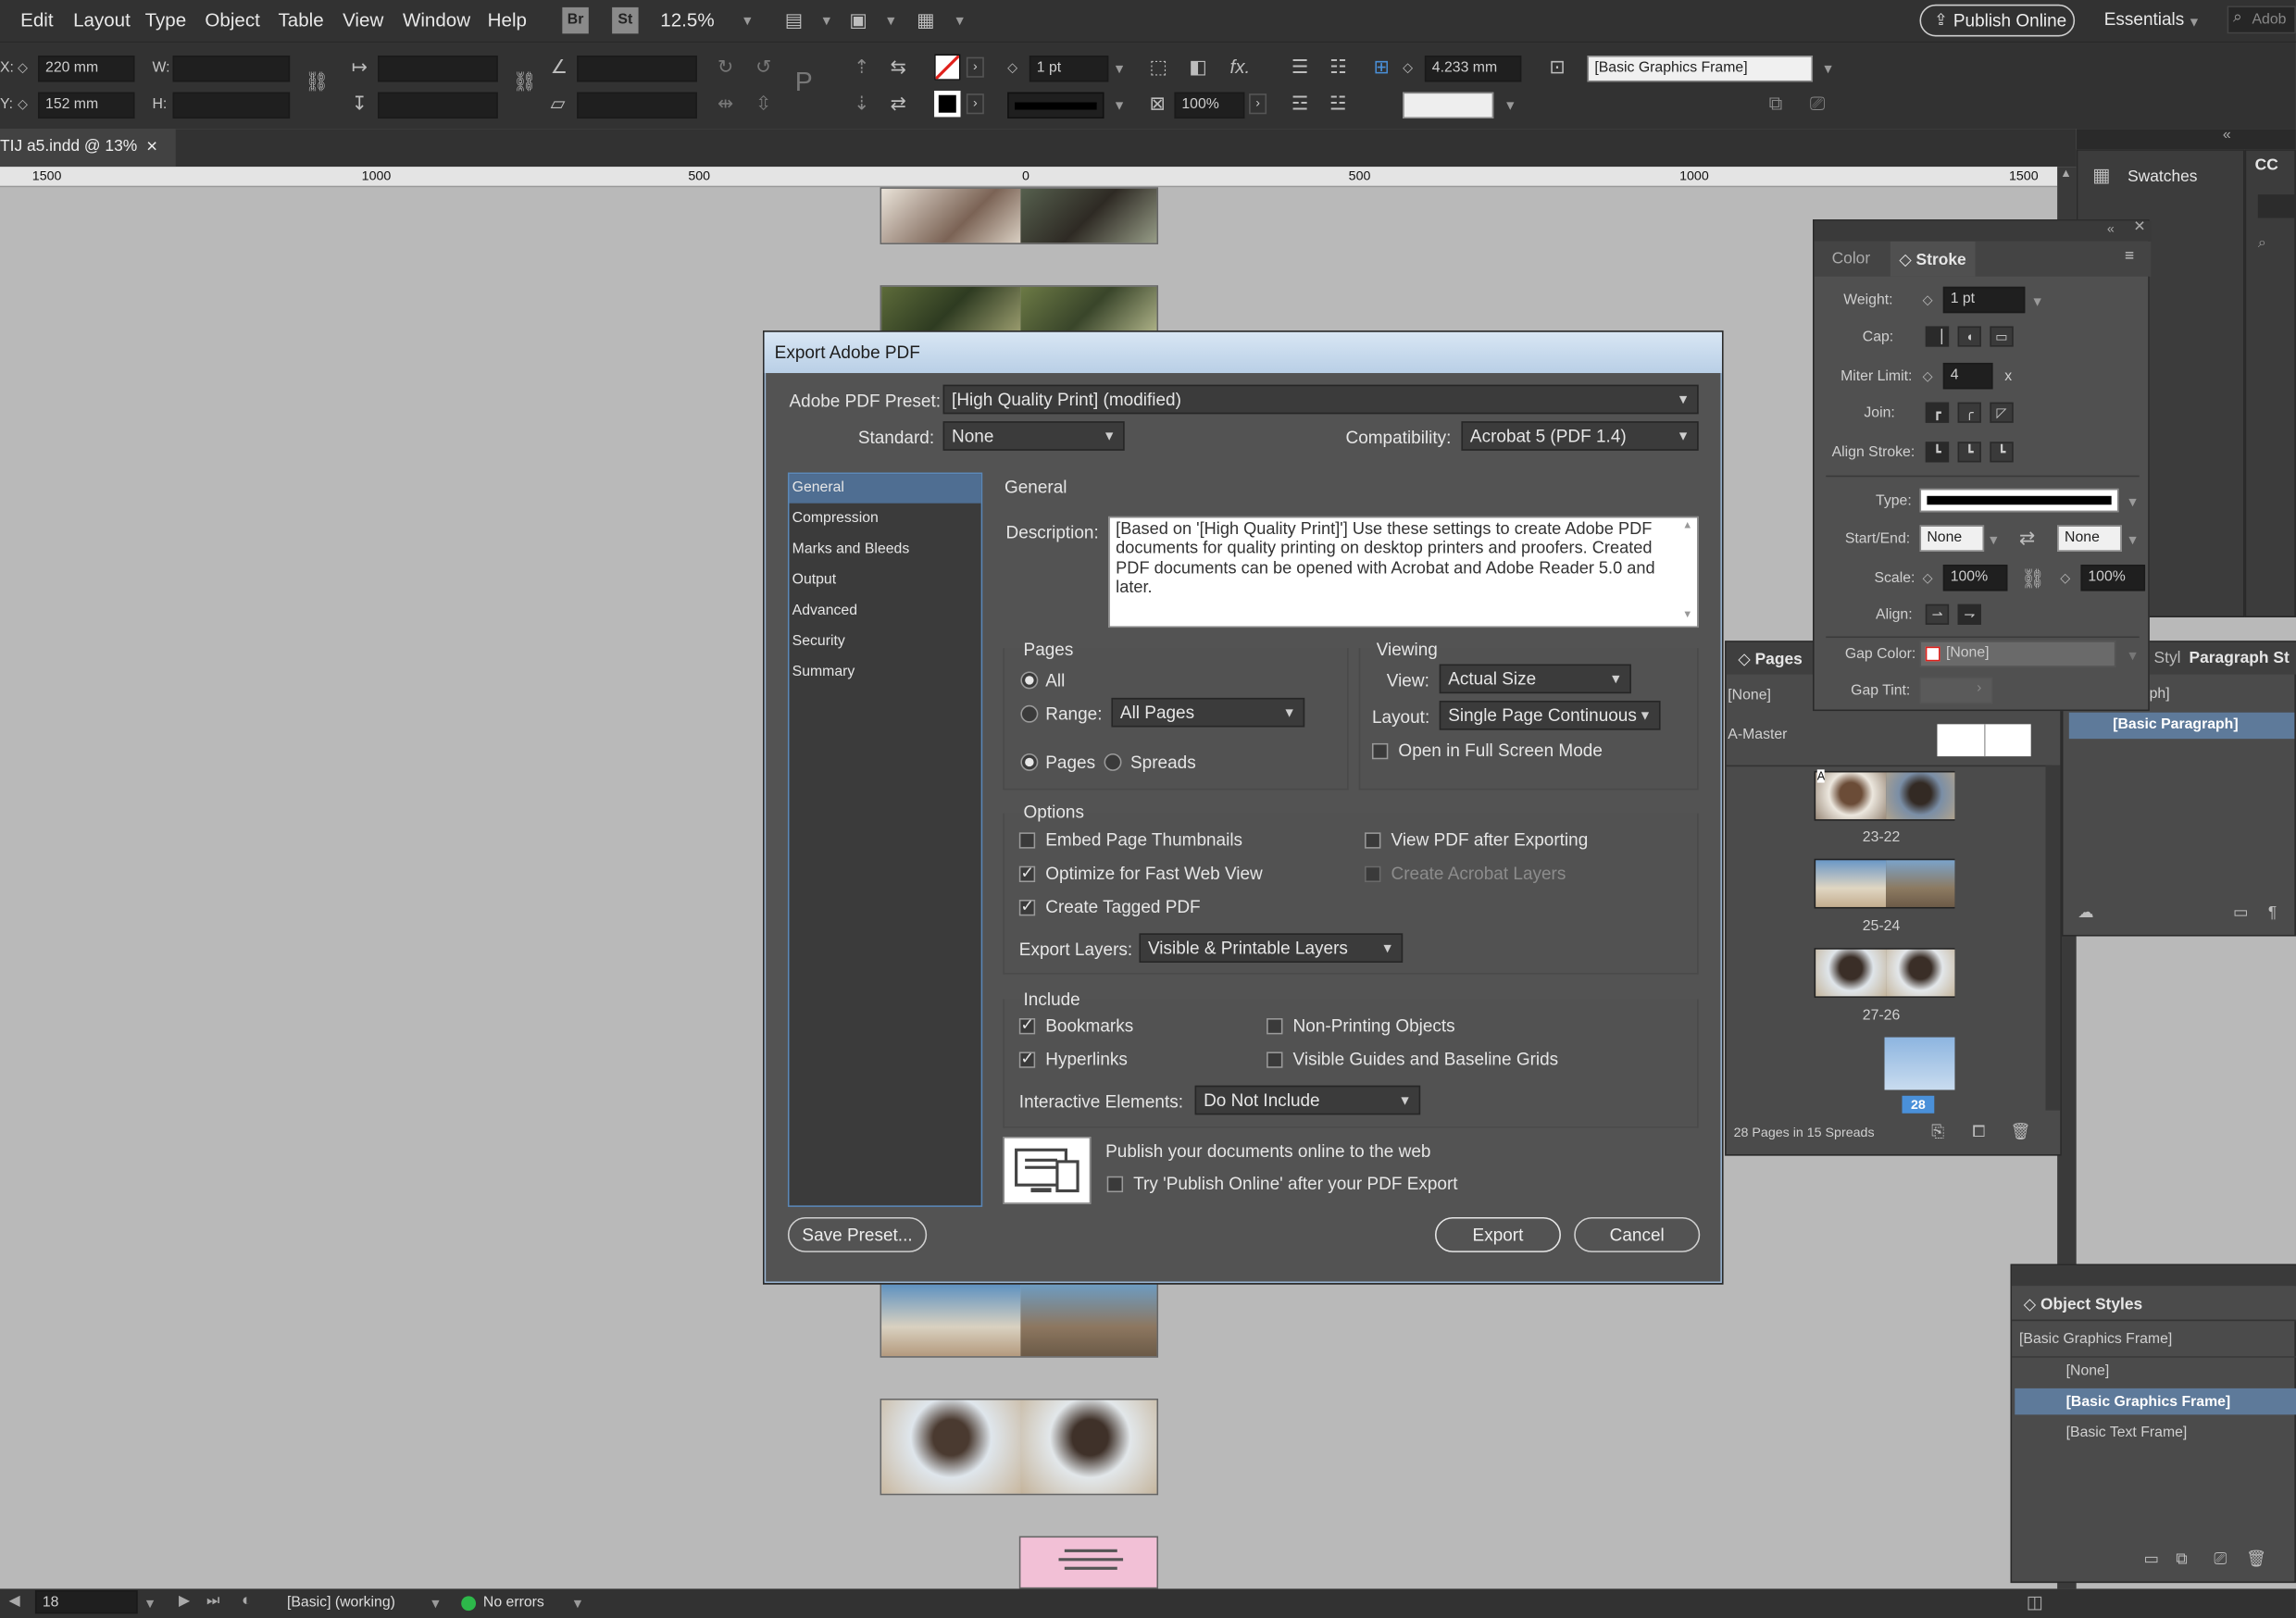 The width and height of the screenshot is (2296, 1618). Describe the element at coordinates (1967, 376) in the screenshot. I see `miter-field: 4` at that location.